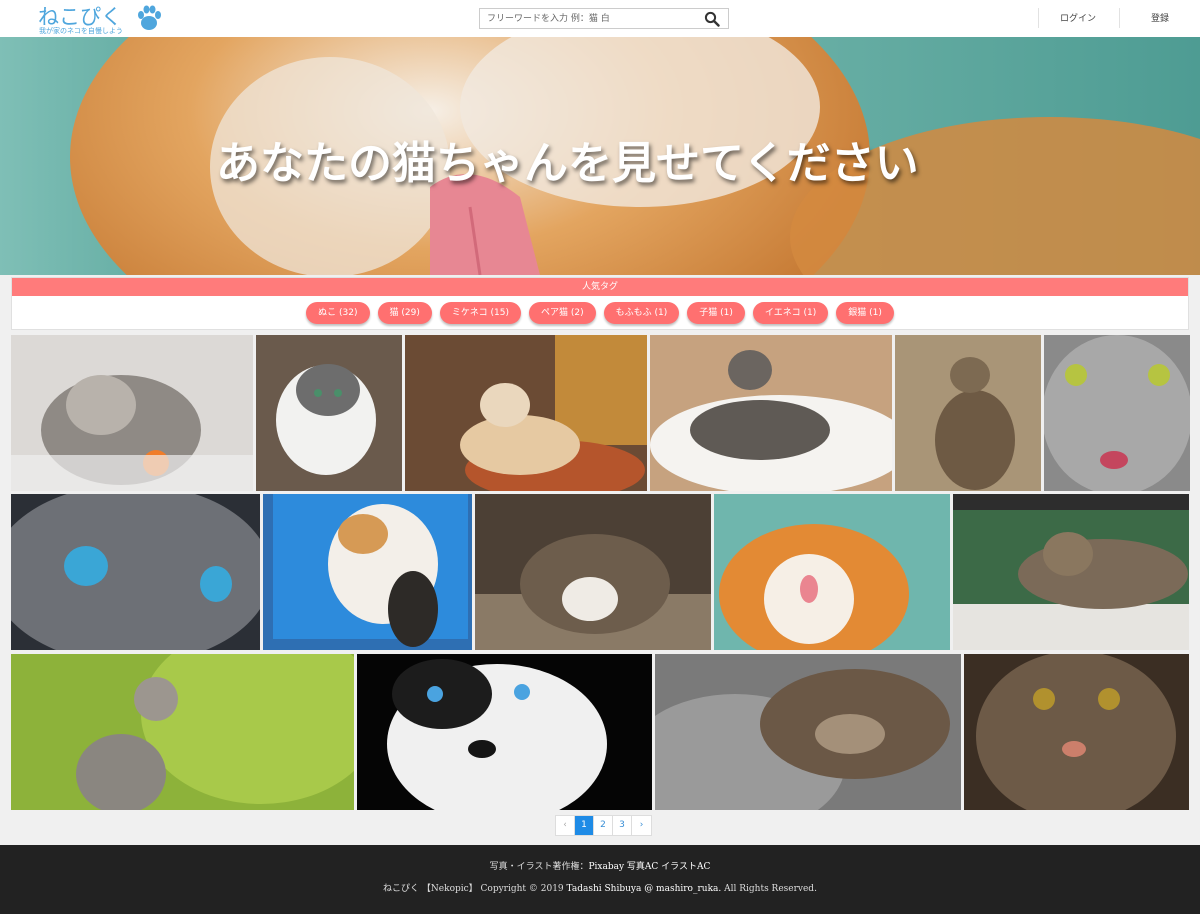  I want to click on tag-chip: ぬこ (32), so click(338, 313).